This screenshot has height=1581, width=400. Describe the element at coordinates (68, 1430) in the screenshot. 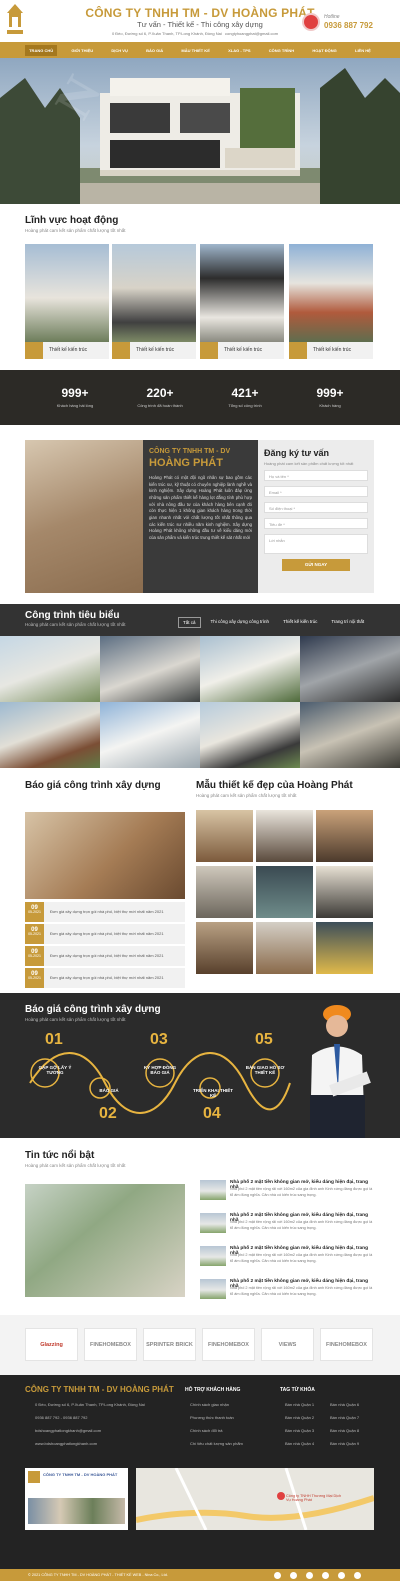

I see `footer-email: bdshoangphatlongkhanh@gmail.com` at that location.